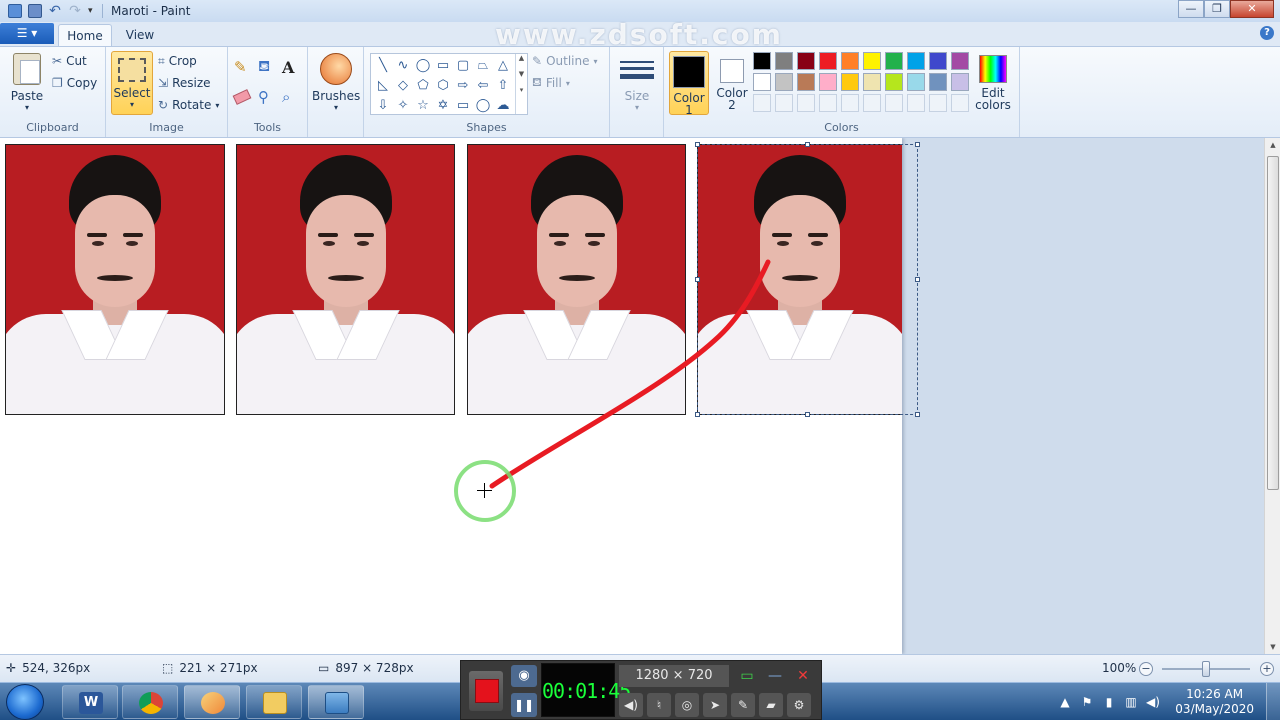 This screenshot has height=720, width=1280. I want to click on rectangle-shape-icon: ▭, so click(443, 66).